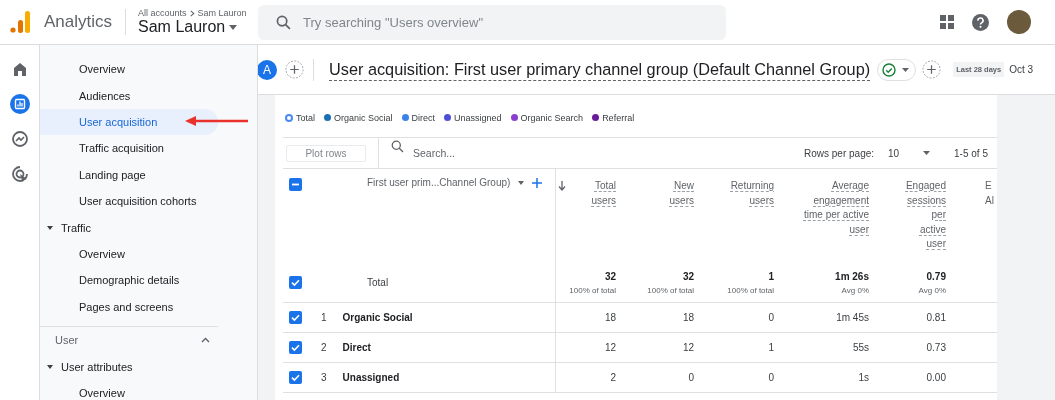 Image resolution: width=1055 pixels, height=400 pixels. What do you see at coordinates (439, 182) in the screenshot?
I see `dimension-header: First user prim...Channel Group)` at bounding box center [439, 182].